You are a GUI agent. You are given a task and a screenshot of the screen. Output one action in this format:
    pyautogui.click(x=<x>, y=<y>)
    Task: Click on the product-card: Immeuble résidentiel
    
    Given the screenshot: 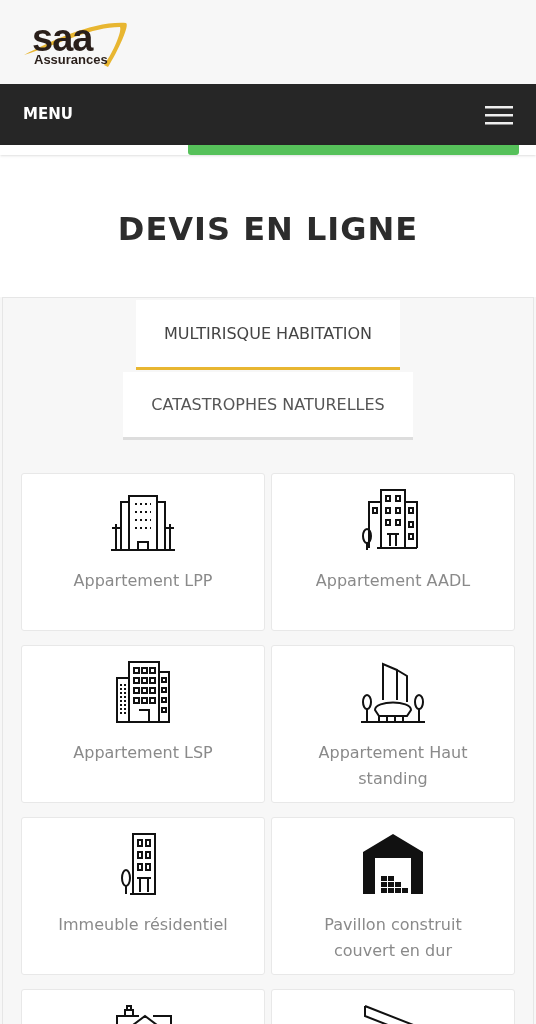 What is the action you would take?
    pyautogui.click(x=143, y=896)
    